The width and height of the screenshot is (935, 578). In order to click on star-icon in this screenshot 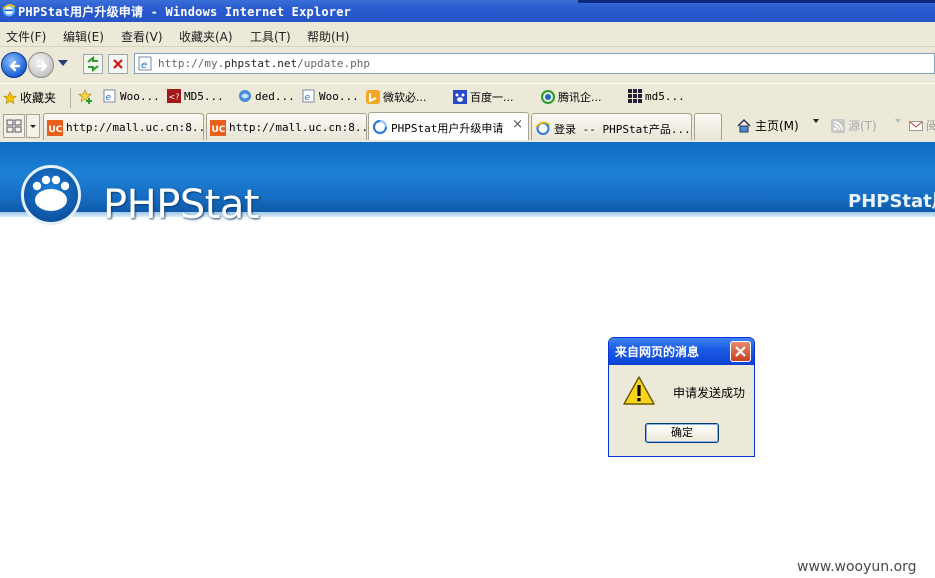, I will do `click(10, 97)`.